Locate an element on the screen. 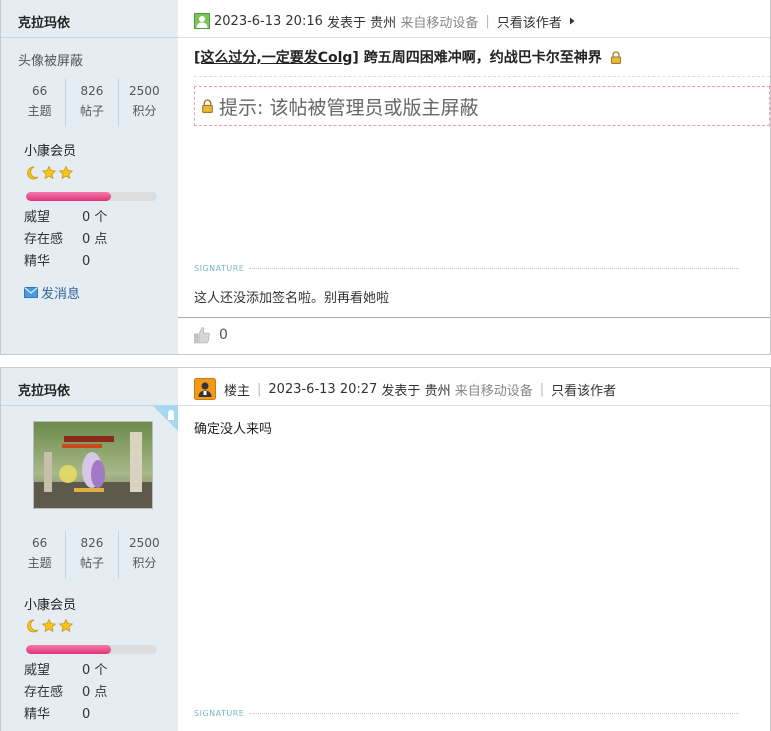  signature-divider: SIGNATURE is located at coordinates (466, 713).